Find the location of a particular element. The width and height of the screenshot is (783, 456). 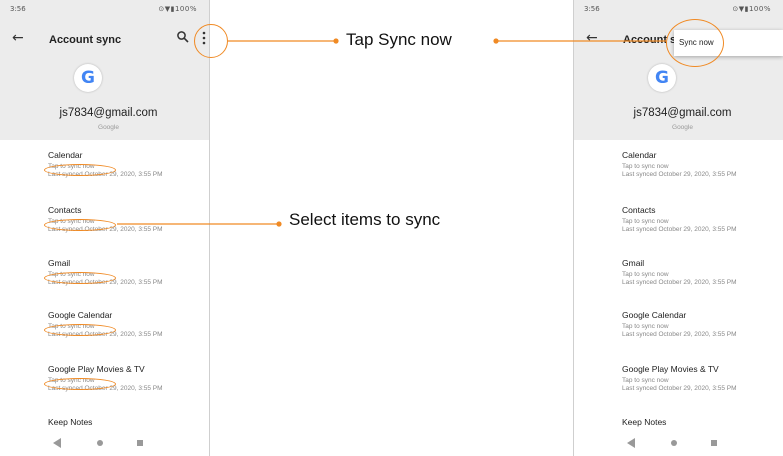

callout-select-items: Select items to sync is located at coordinates (365, 219).